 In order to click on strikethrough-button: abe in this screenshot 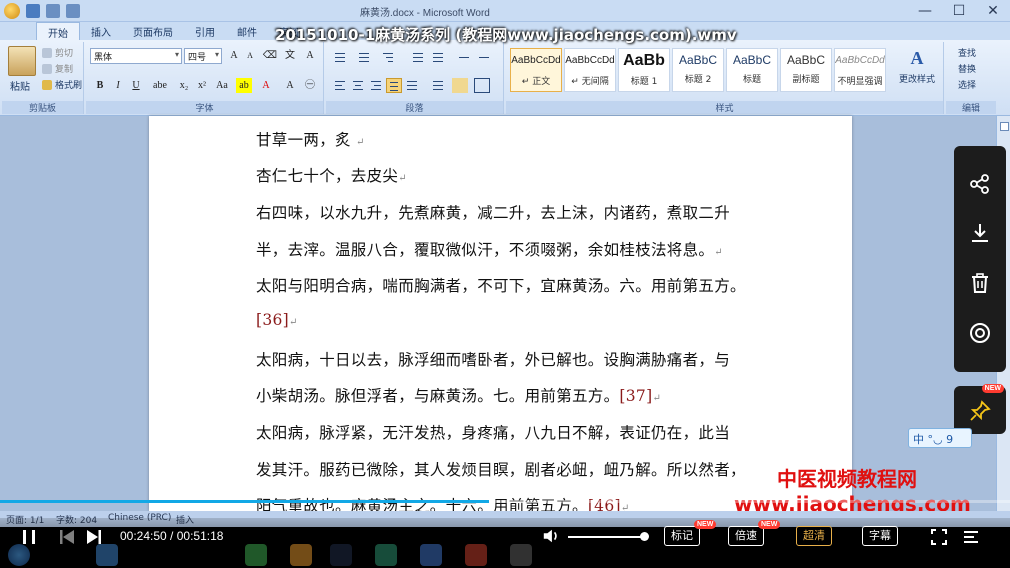, I will do `click(160, 85)`.